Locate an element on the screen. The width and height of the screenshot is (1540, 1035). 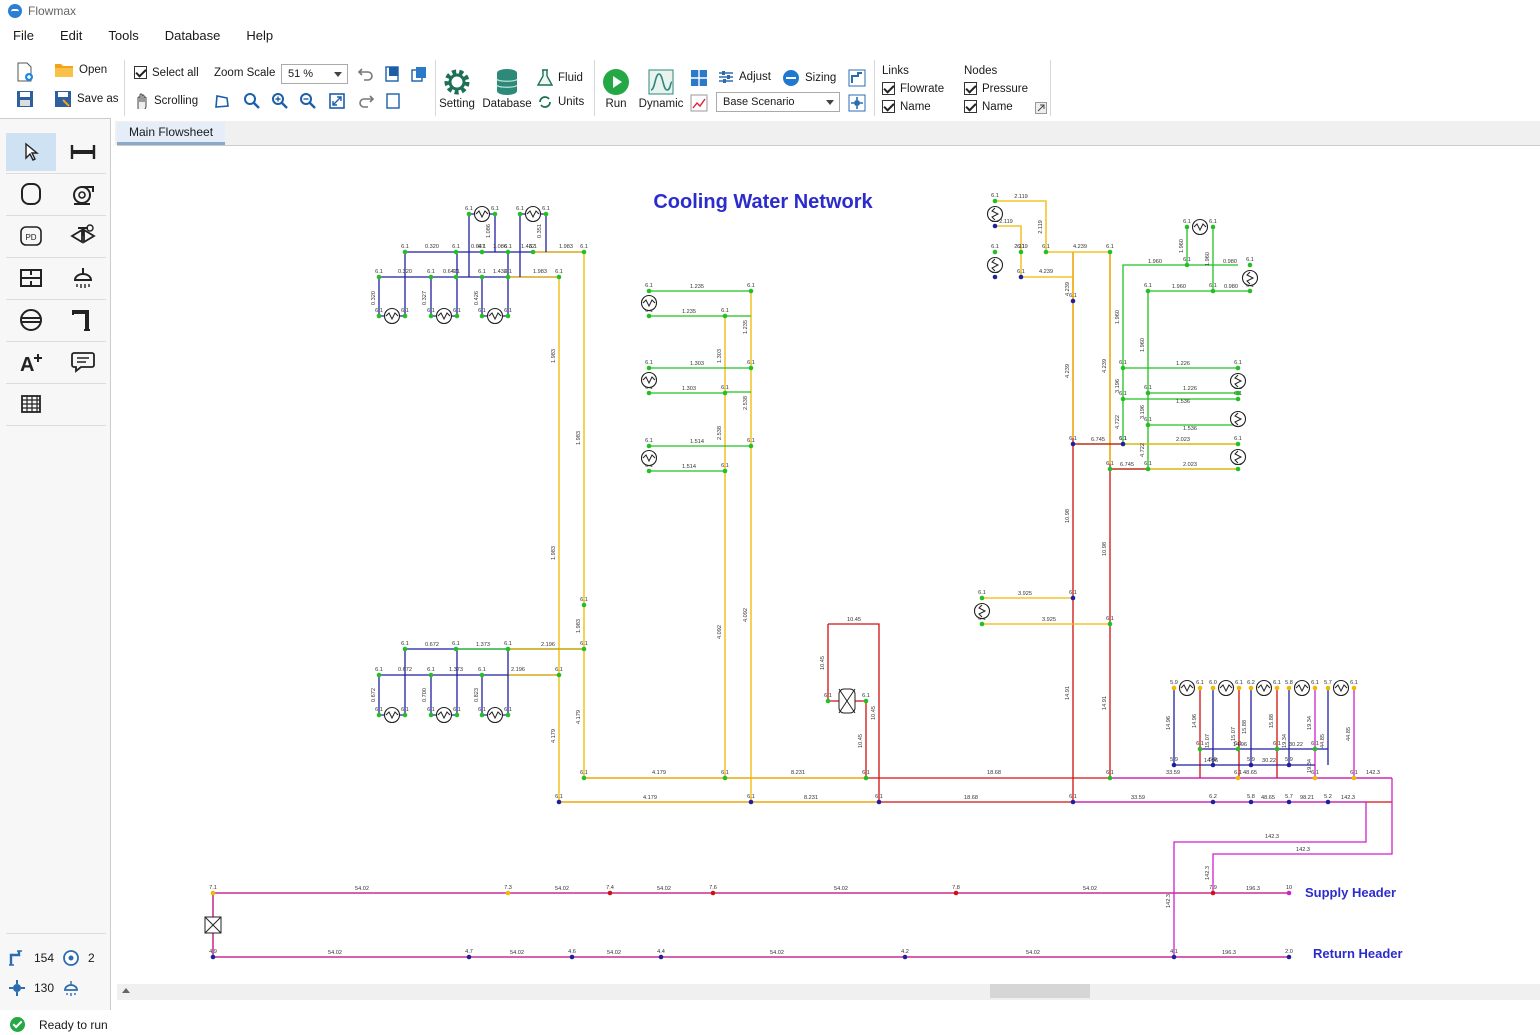
setting-button: Setting is located at coordinates (457, 89).